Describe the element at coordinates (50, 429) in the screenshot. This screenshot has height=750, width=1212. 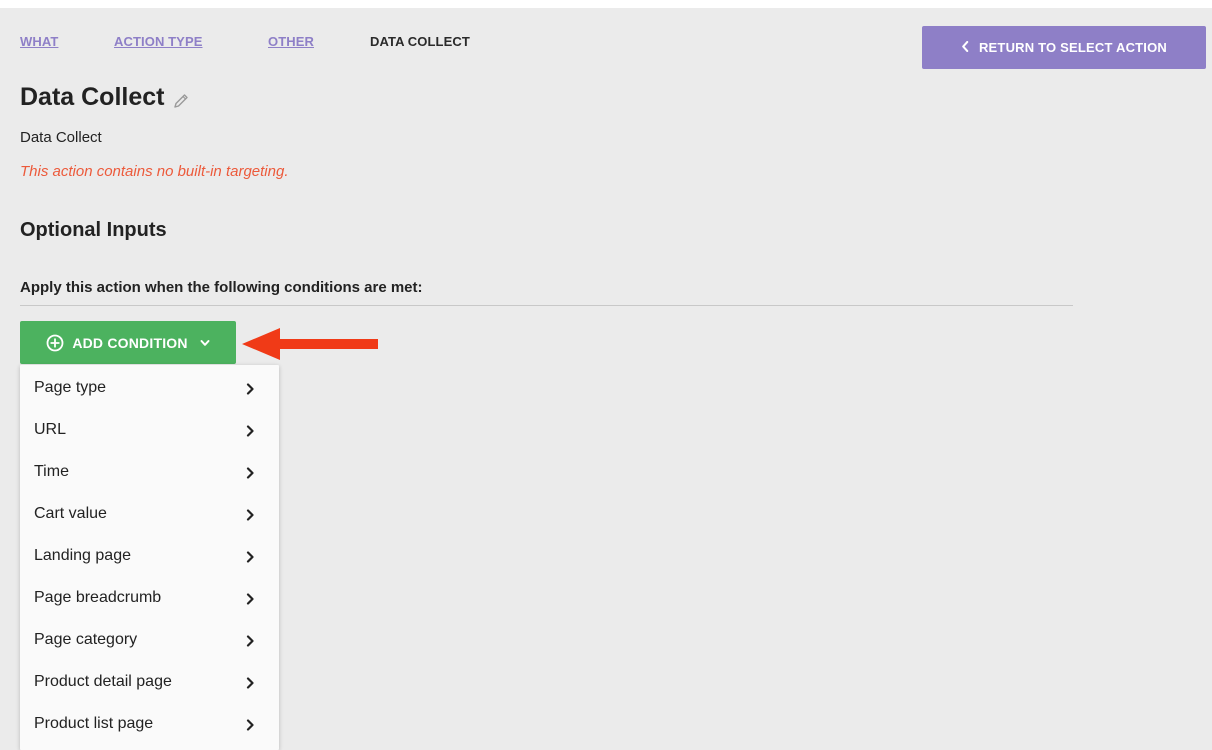
I see `menu-item-label: URL` at that location.